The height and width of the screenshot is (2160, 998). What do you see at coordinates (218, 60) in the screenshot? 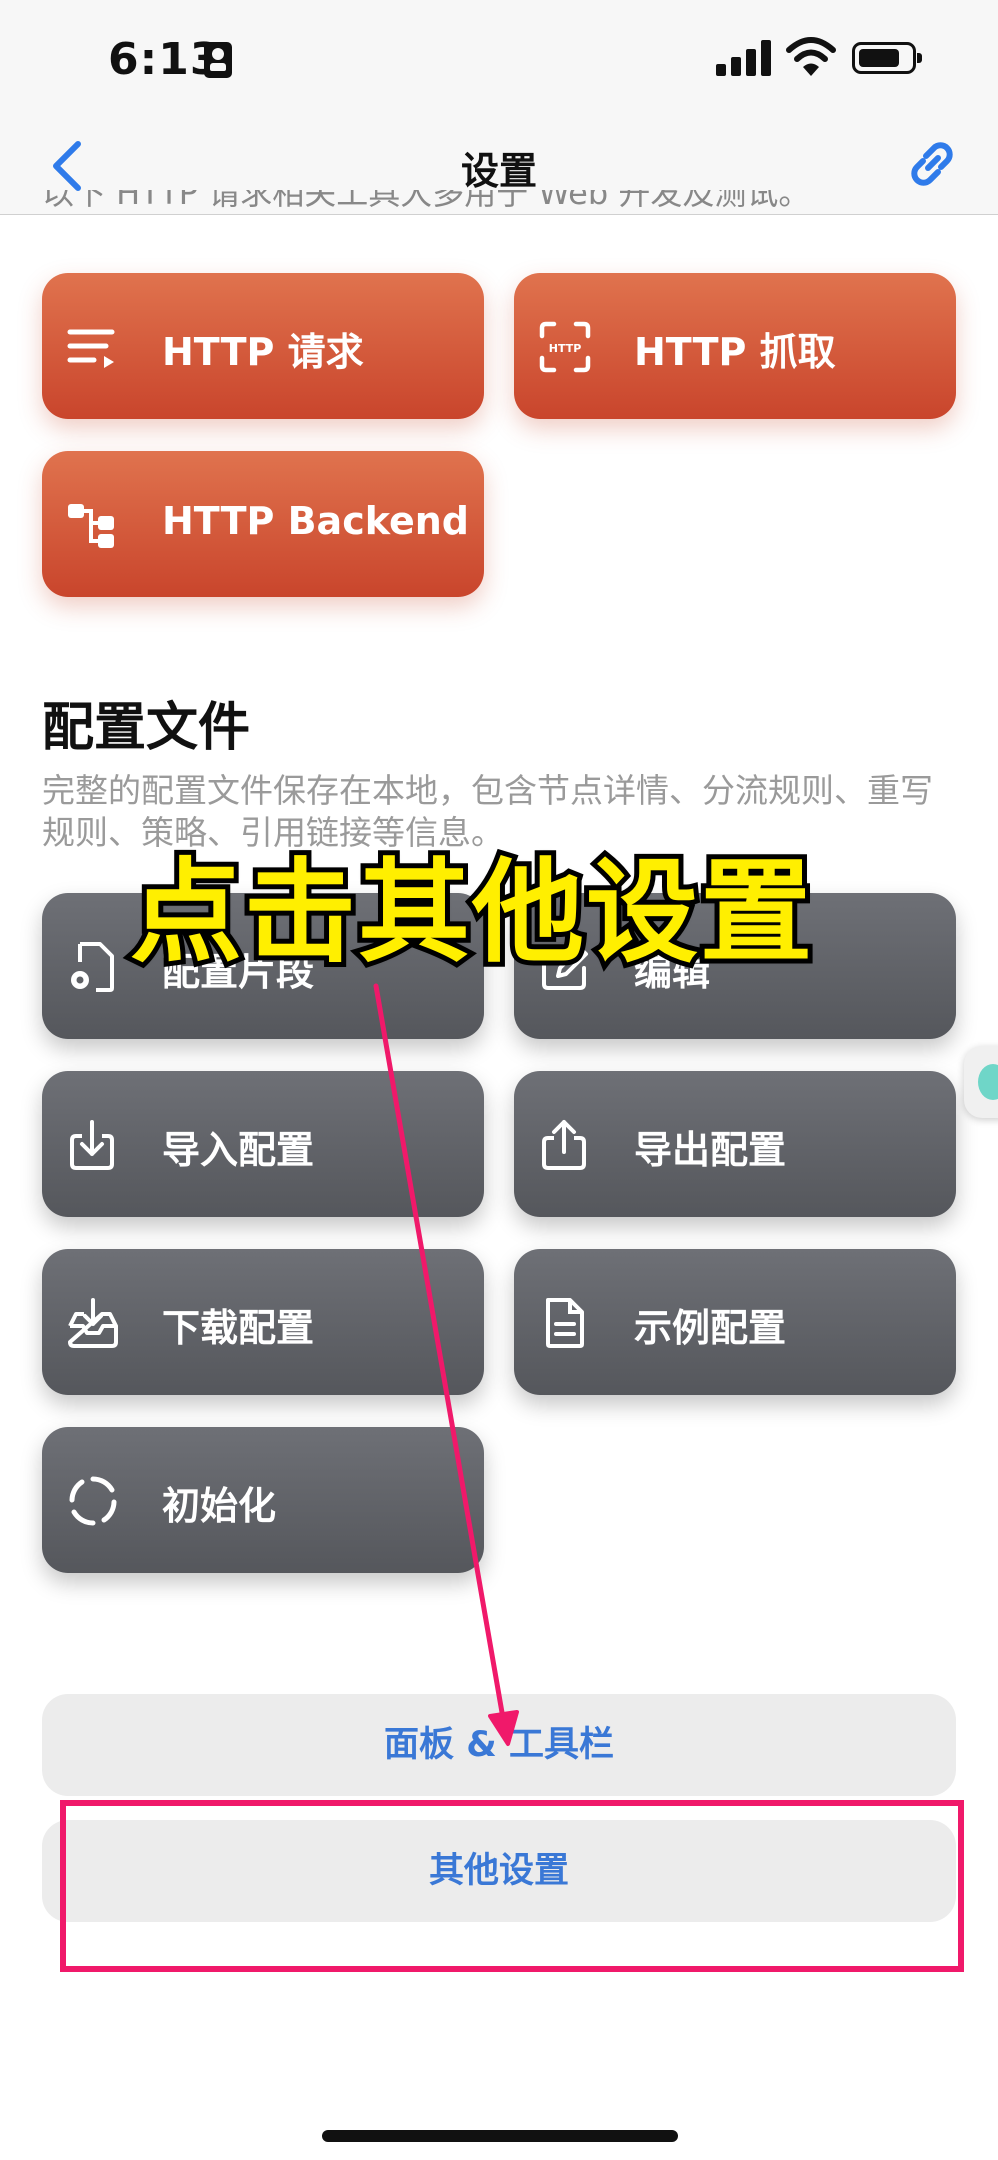
I see `id-badge-icon` at bounding box center [218, 60].